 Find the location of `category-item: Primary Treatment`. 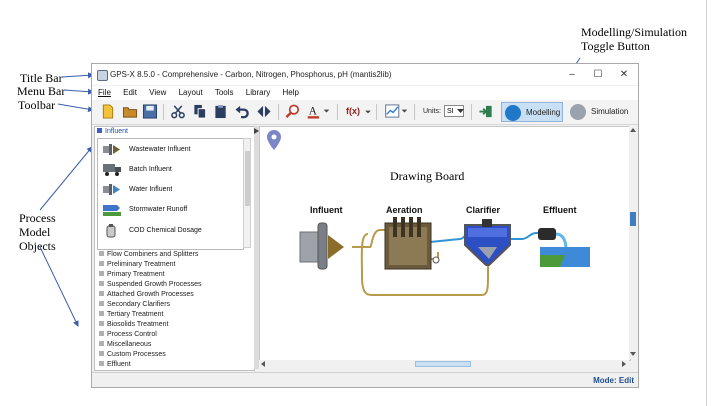

category-item: Primary Treatment is located at coordinates (132, 274).